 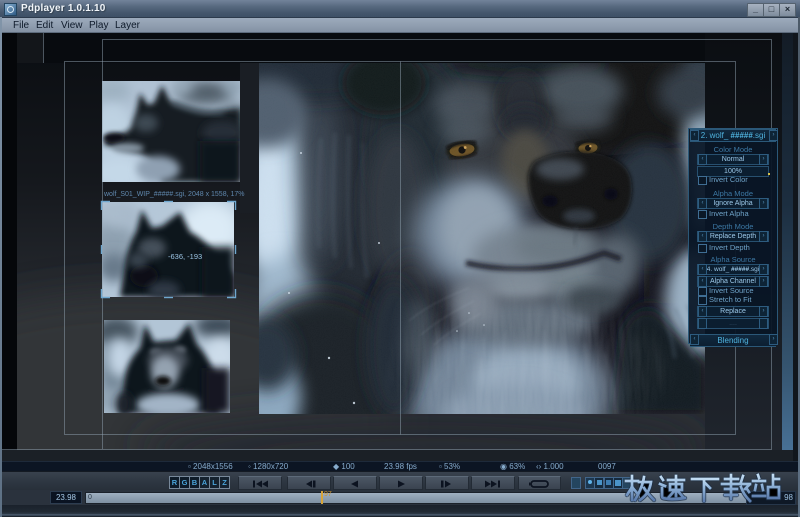 I want to click on svg-text: -636, -193, so click(x=185, y=256).